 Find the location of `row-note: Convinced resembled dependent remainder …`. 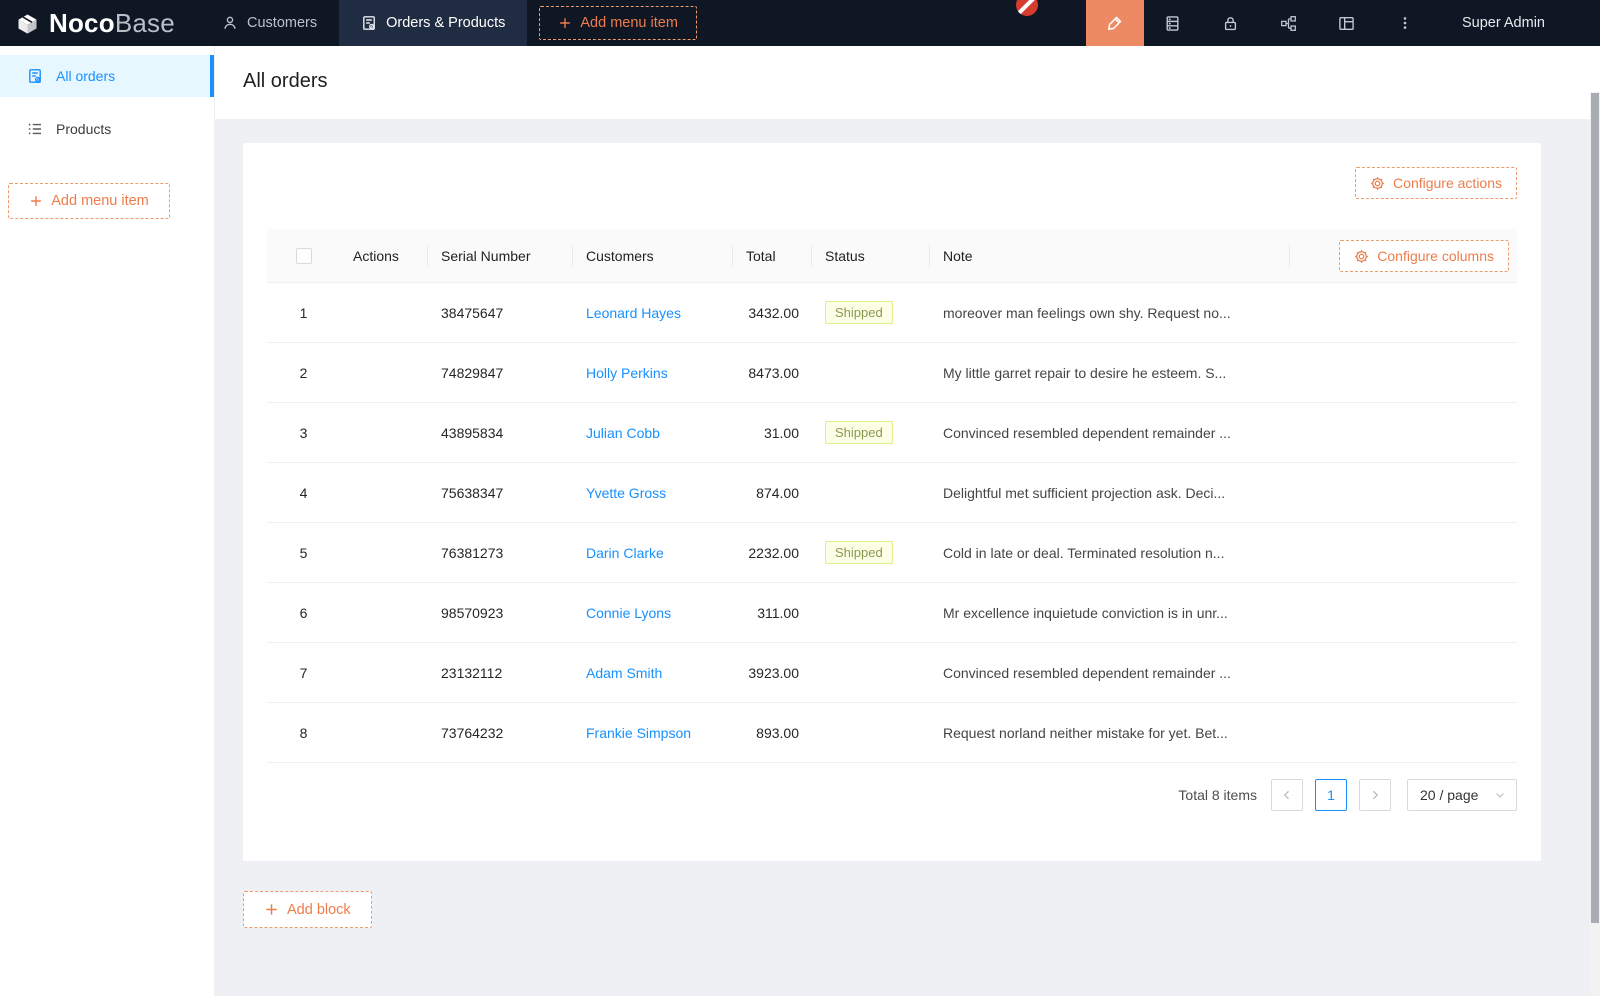

row-note: Convinced resembled dependent remainder … is located at coordinates (1087, 432).